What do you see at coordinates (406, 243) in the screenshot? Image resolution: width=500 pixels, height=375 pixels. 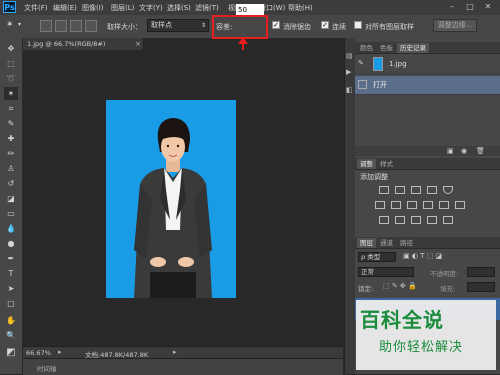 I see `tab-paths: 路径` at bounding box center [406, 243].